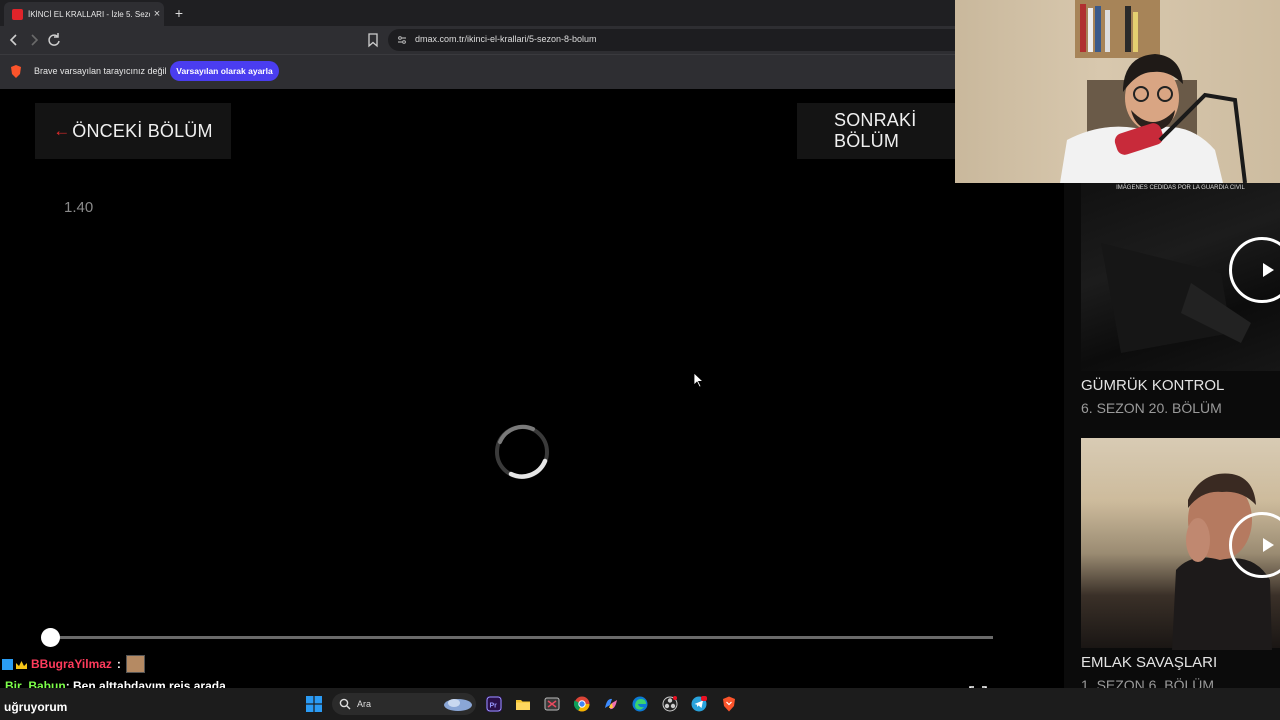  Describe the element at coordinates (36, 707) in the screenshot. I see `chat-text-continuation: uğruyorum` at that location.